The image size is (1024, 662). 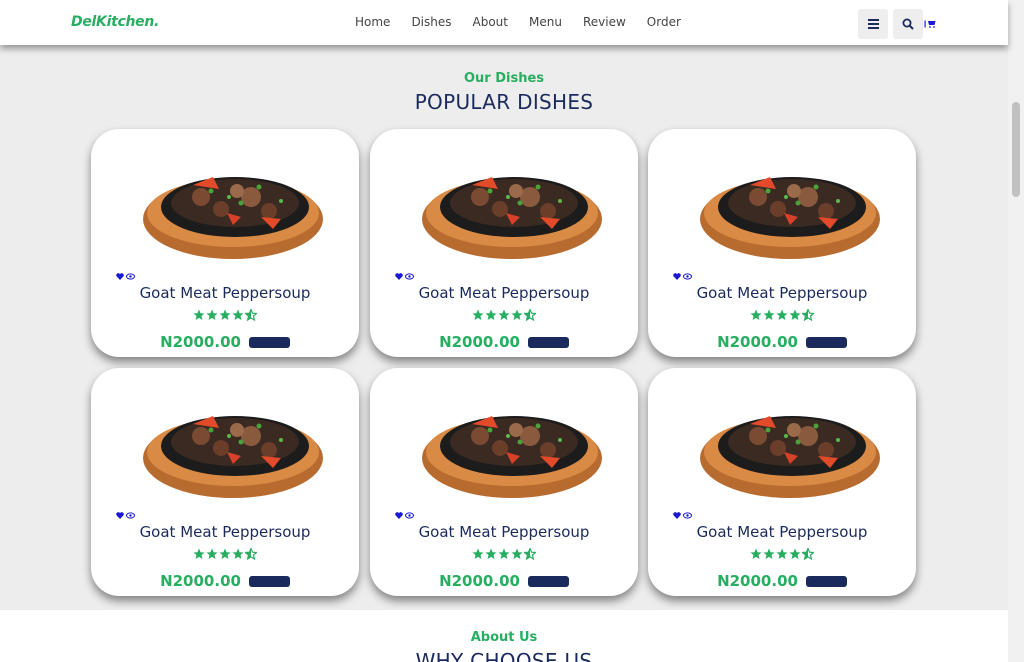 I want to click on section-title: POPULAR DISHES, so click(x=504, y=102).